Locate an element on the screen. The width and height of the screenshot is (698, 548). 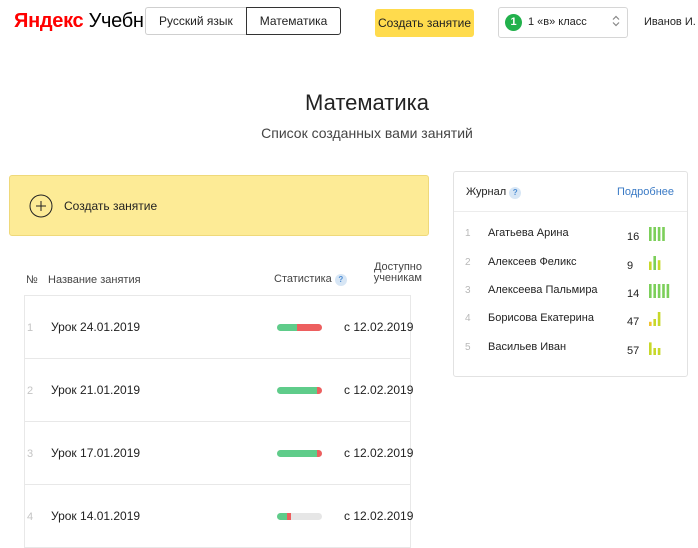
logo: Яндекс Учебник is located at coordinates (88, 21).